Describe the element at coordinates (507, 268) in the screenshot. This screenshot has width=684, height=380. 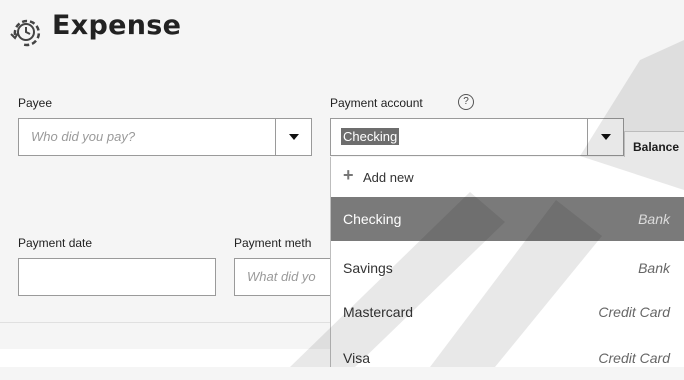
I see `dropdown-option-savings: Savings Bank` at that location.